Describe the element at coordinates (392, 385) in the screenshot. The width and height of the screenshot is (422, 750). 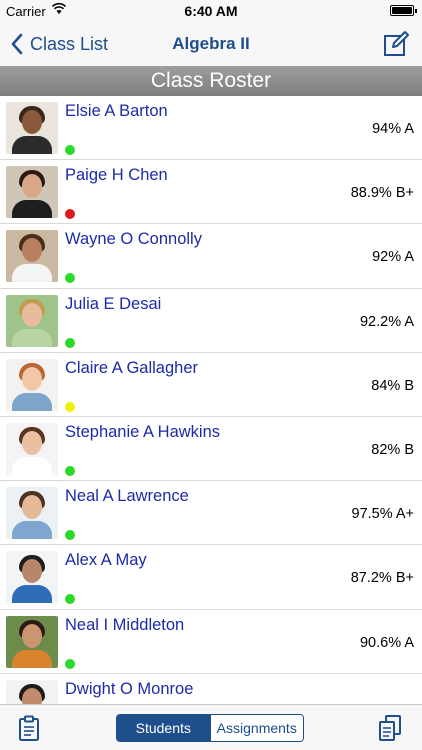
I see `student-grade: 84% B` at that location.